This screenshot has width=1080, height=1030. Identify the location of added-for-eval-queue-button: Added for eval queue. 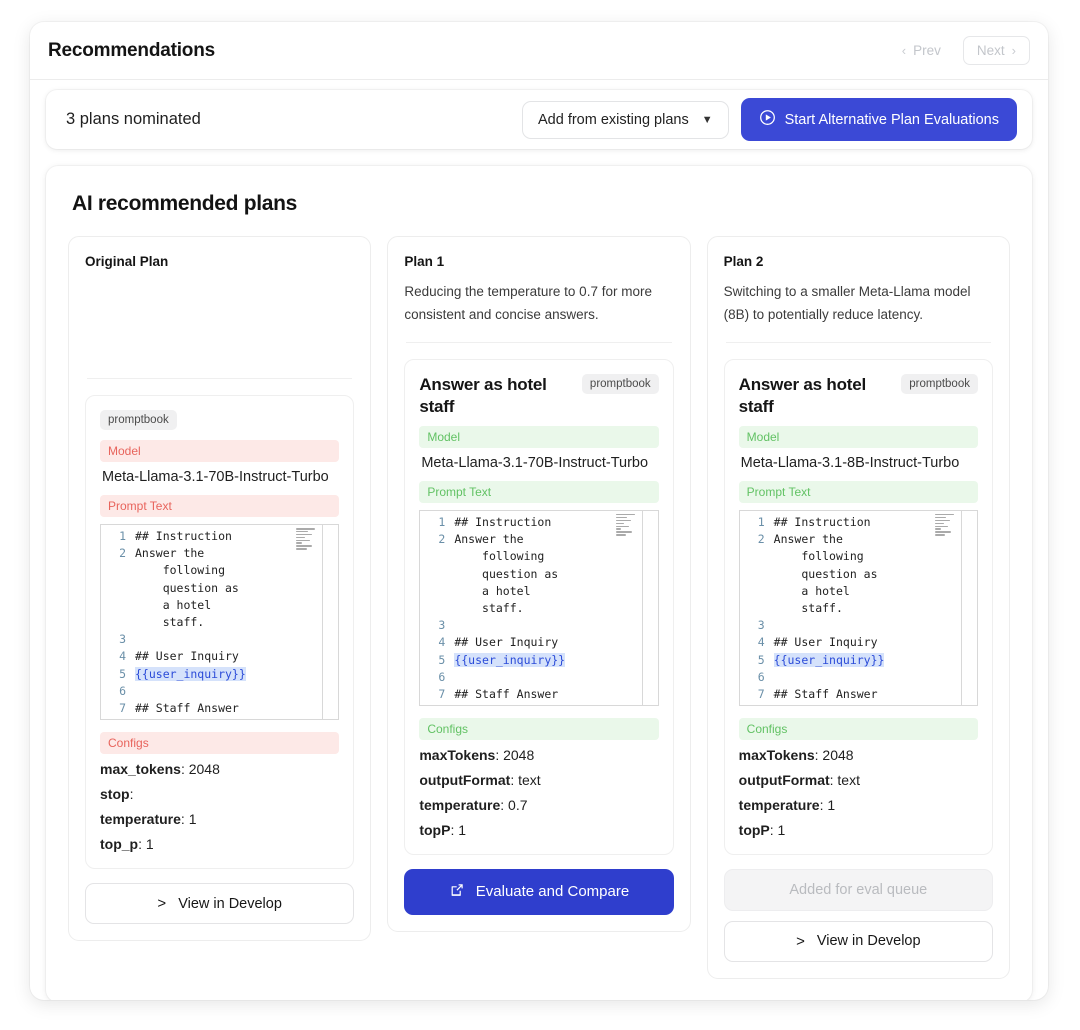
(858, 889).